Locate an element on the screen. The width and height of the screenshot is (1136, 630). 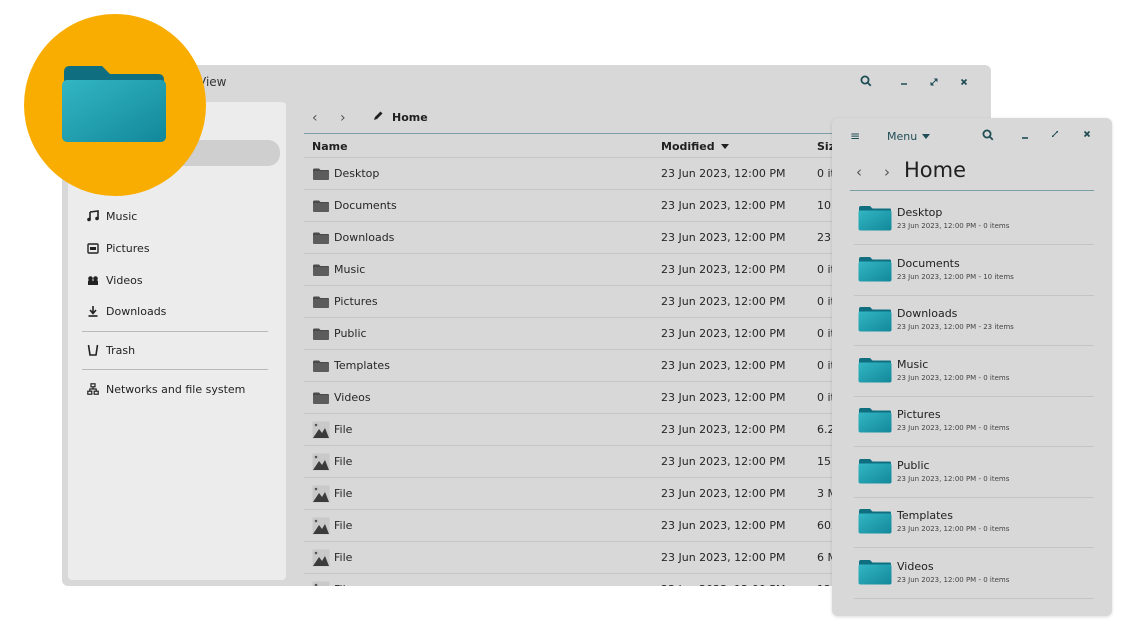
row-name-cell: Videos is located at coordinates (341, 397).